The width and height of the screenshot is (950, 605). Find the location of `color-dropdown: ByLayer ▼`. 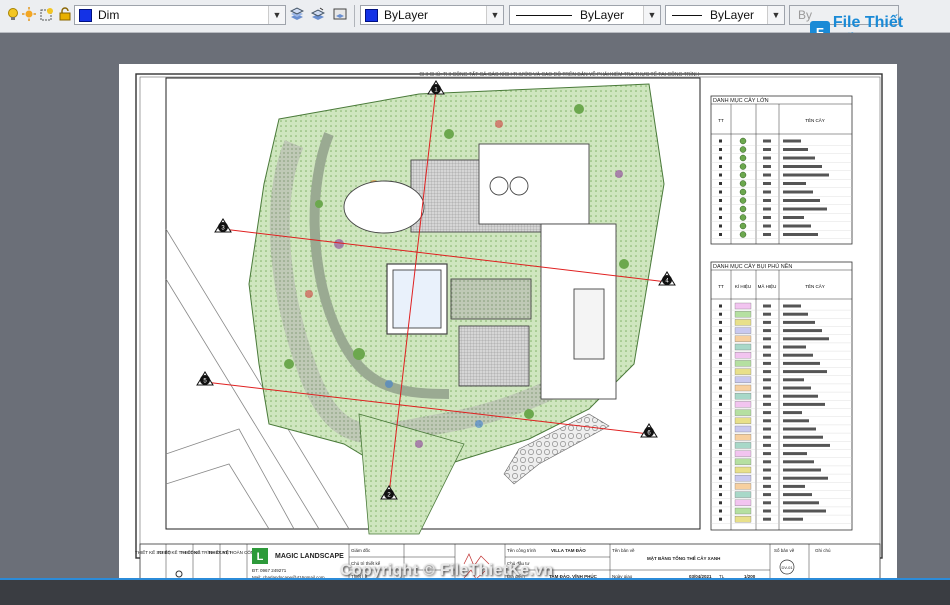

color-dropdown: ByLayer ▼ is located at coordinates (432, 15).